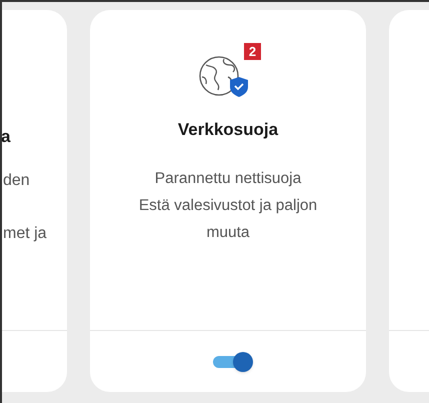 The image size is (429, 403). What do you see at coordinates (17, 181) in the screenshot?
I see `card-description: den` at bounding box center [17, 181].